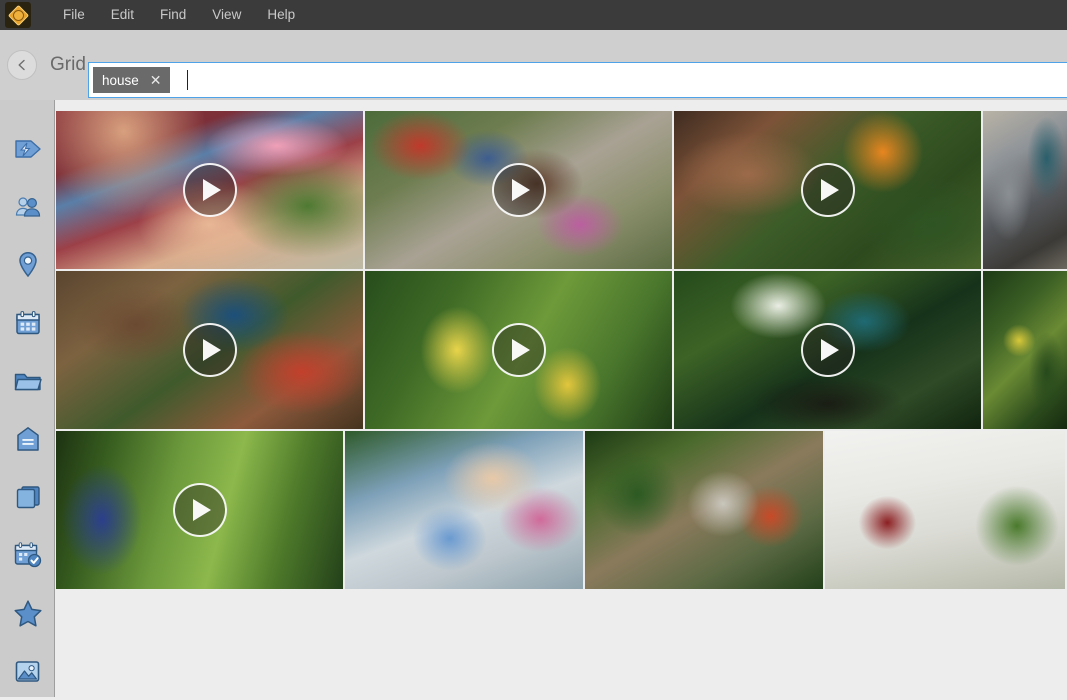  I want to click on diamond-circle-logo-icon, so click(18, 15).